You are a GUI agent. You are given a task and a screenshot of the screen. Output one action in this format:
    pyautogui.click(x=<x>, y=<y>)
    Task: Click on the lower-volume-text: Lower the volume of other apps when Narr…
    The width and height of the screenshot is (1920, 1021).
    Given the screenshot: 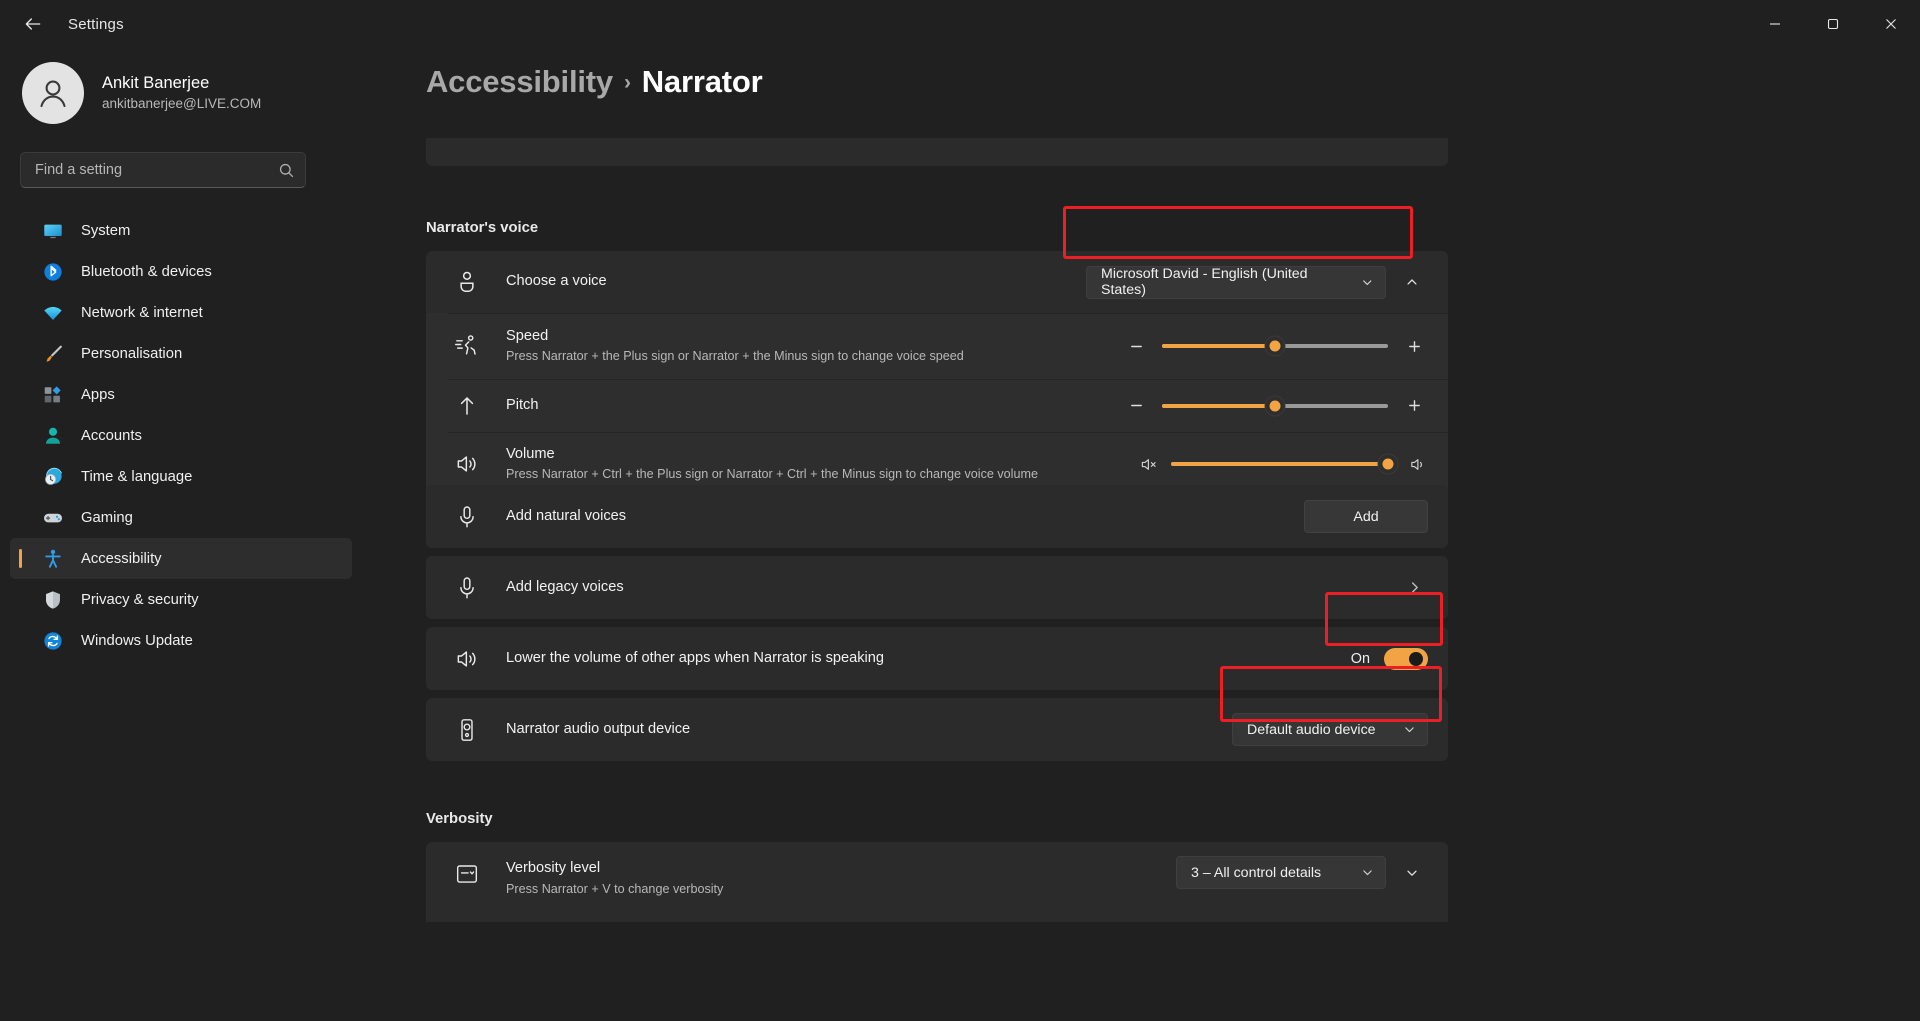 What is the action you would take?
    pyautogui.click(x=695, y=659)
    